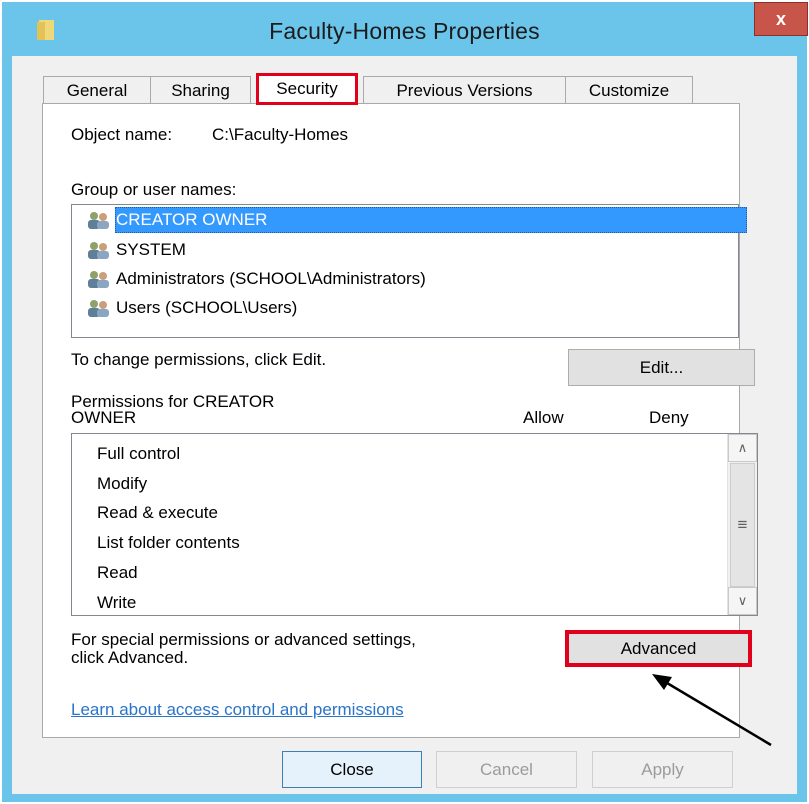 The image size is (809, 804). I want to click on permission-row: Read, so click(117, 572).